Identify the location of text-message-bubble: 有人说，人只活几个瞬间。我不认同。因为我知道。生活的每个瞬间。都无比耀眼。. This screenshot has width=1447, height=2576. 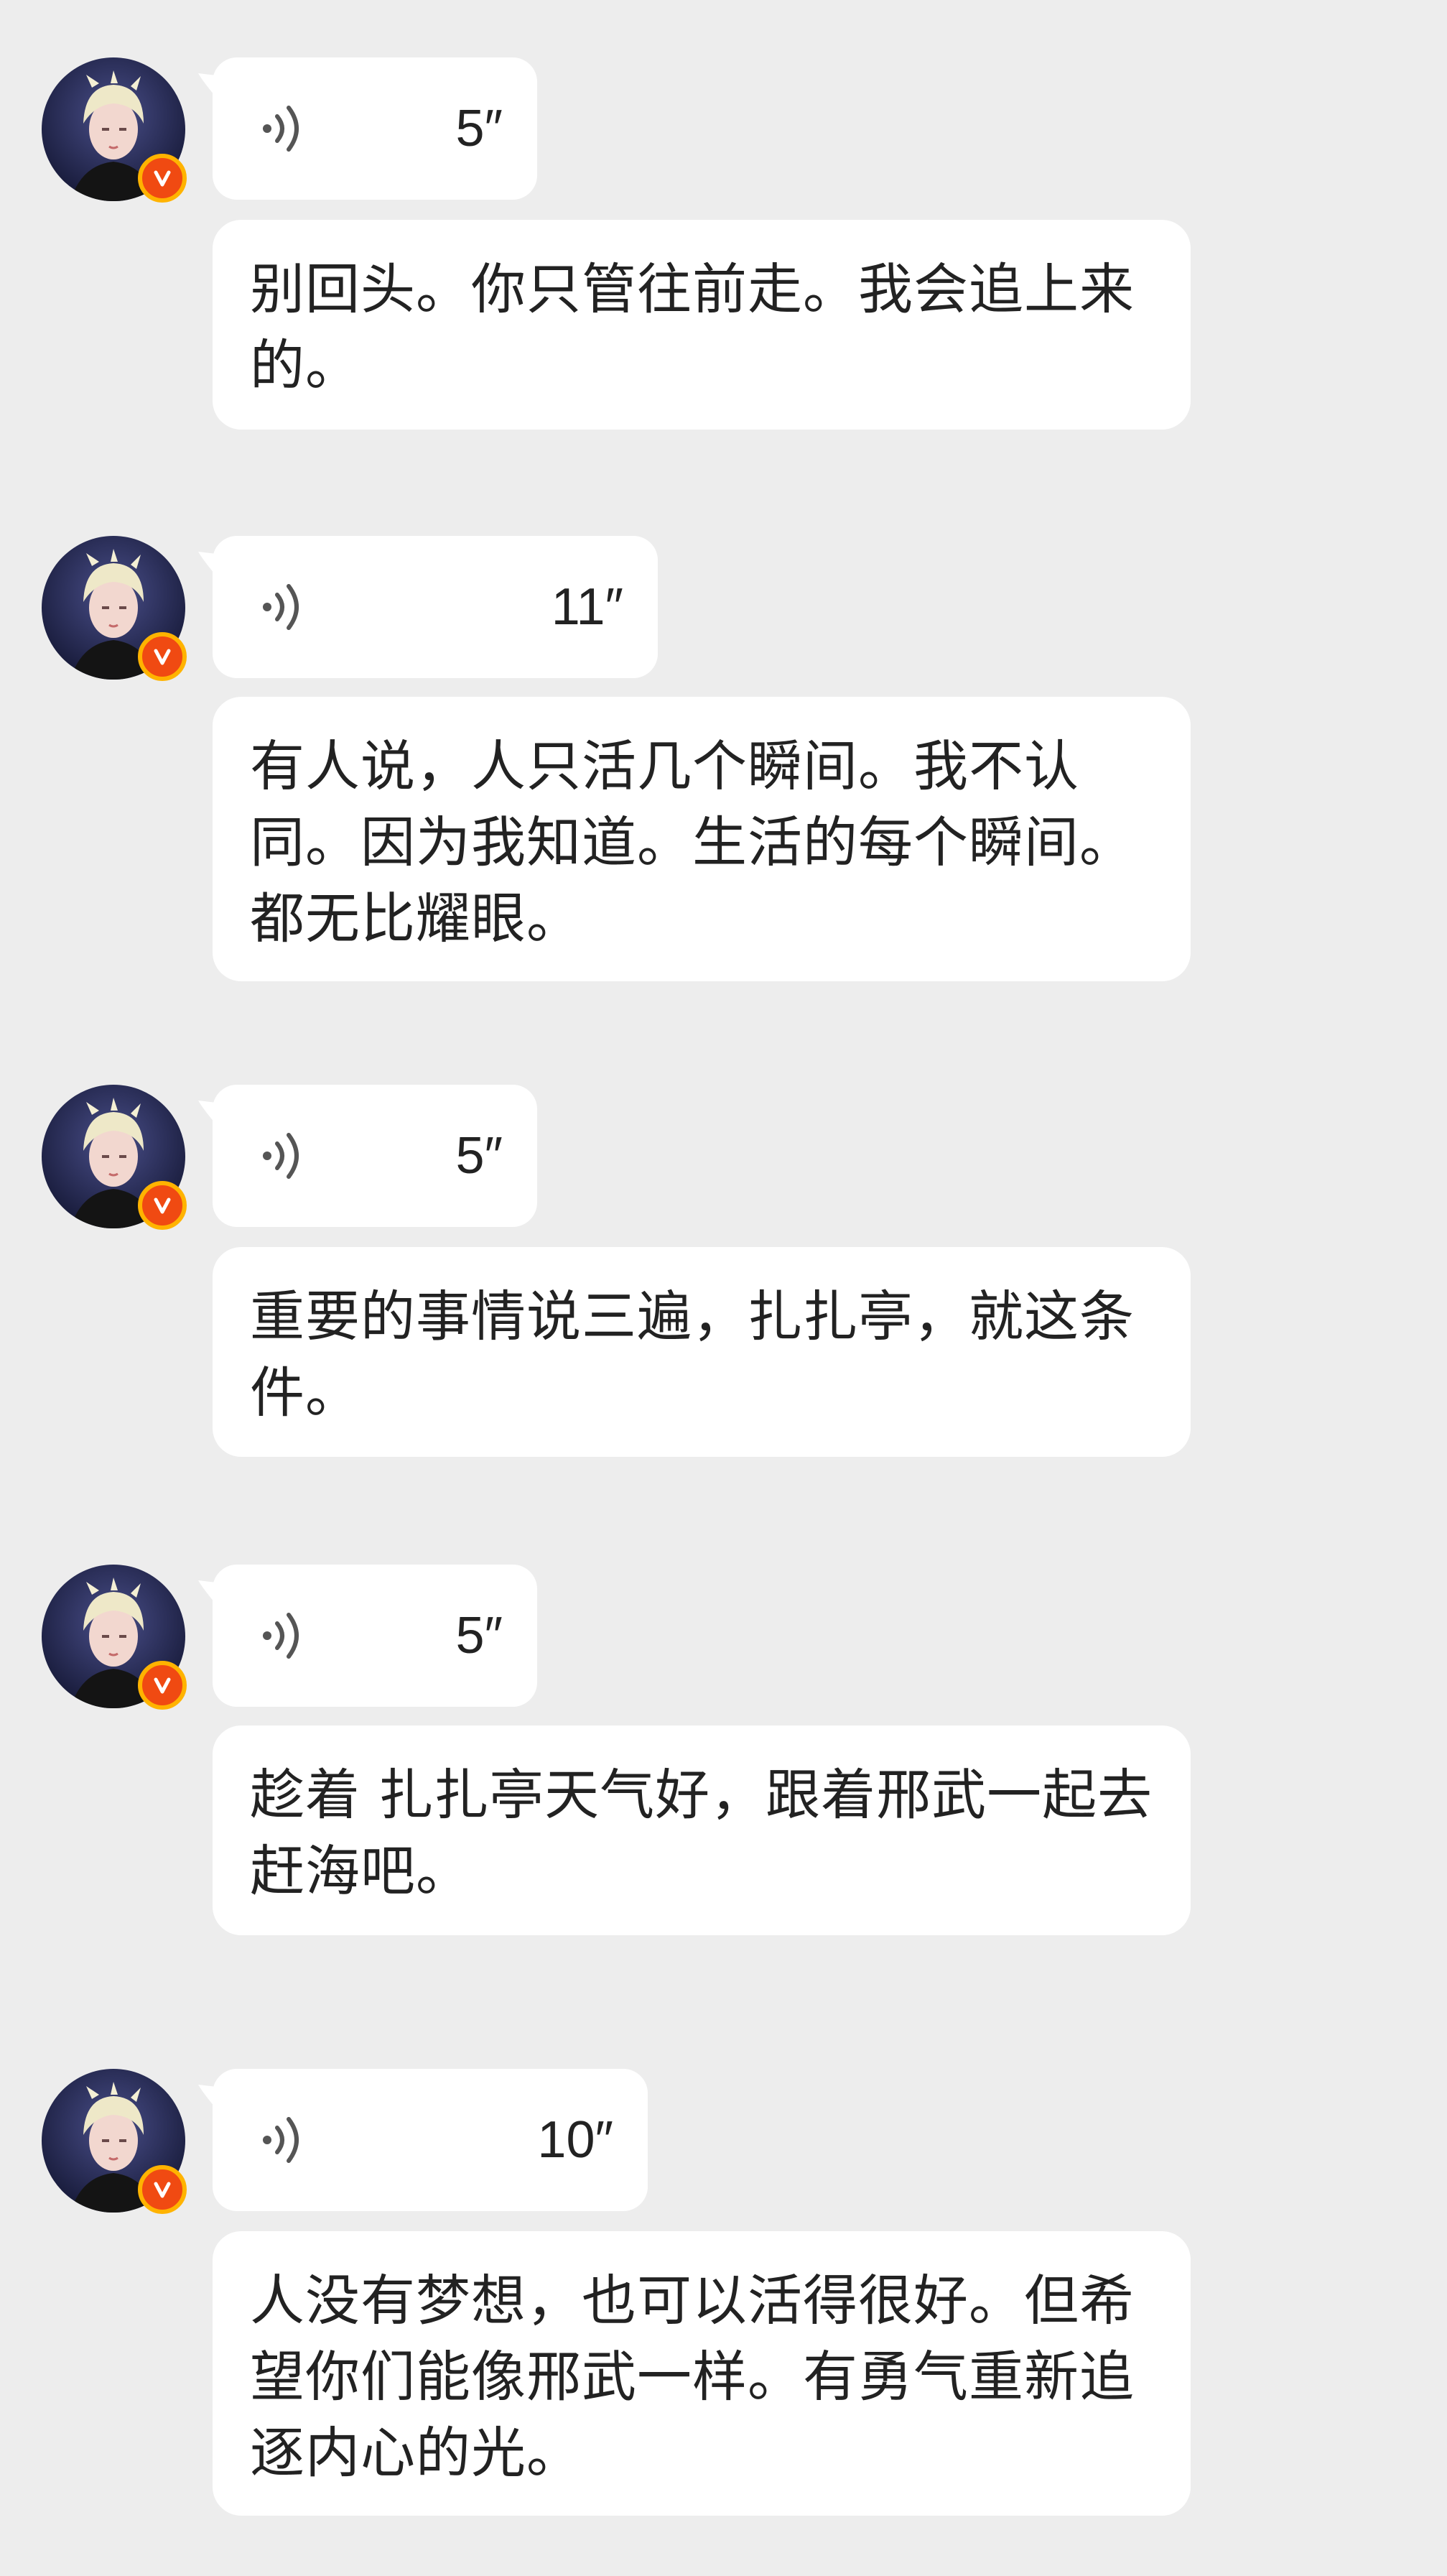
(702, 839).